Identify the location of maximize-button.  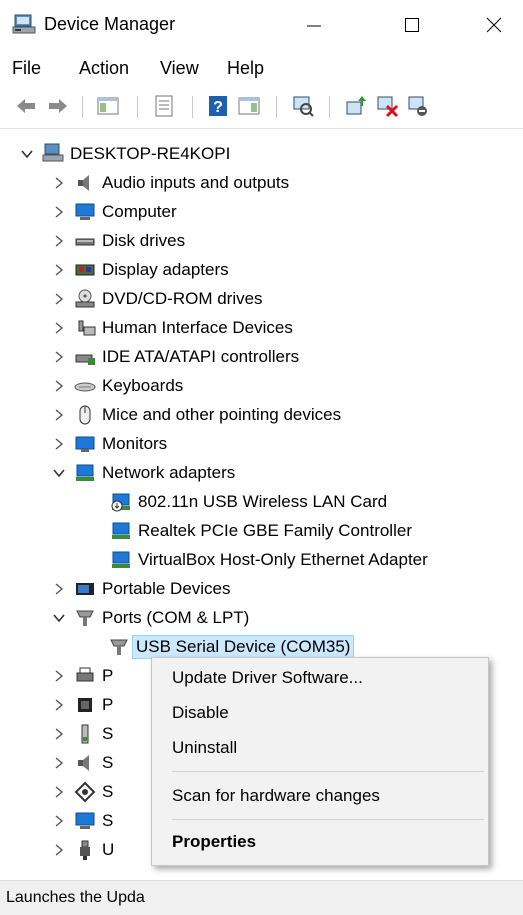
(412, 25).